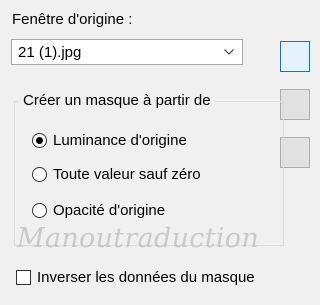 The height and width of the screenshot is (305, 320). What do you see at coordinates (109, 210) in the screenshot?
I see `radio-label: Opacité d'origine` at bounding box center [109, 210].